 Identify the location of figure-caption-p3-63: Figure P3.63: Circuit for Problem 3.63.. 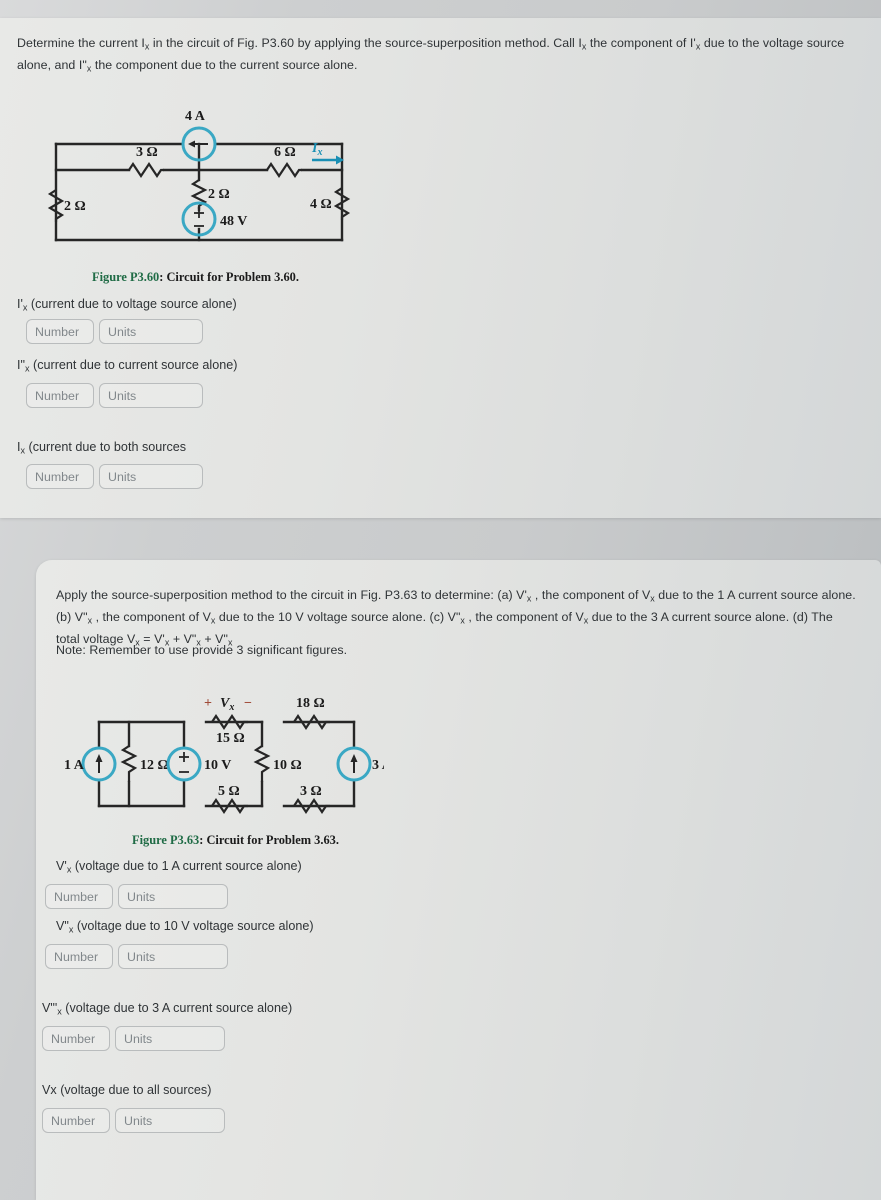
(235, 840).